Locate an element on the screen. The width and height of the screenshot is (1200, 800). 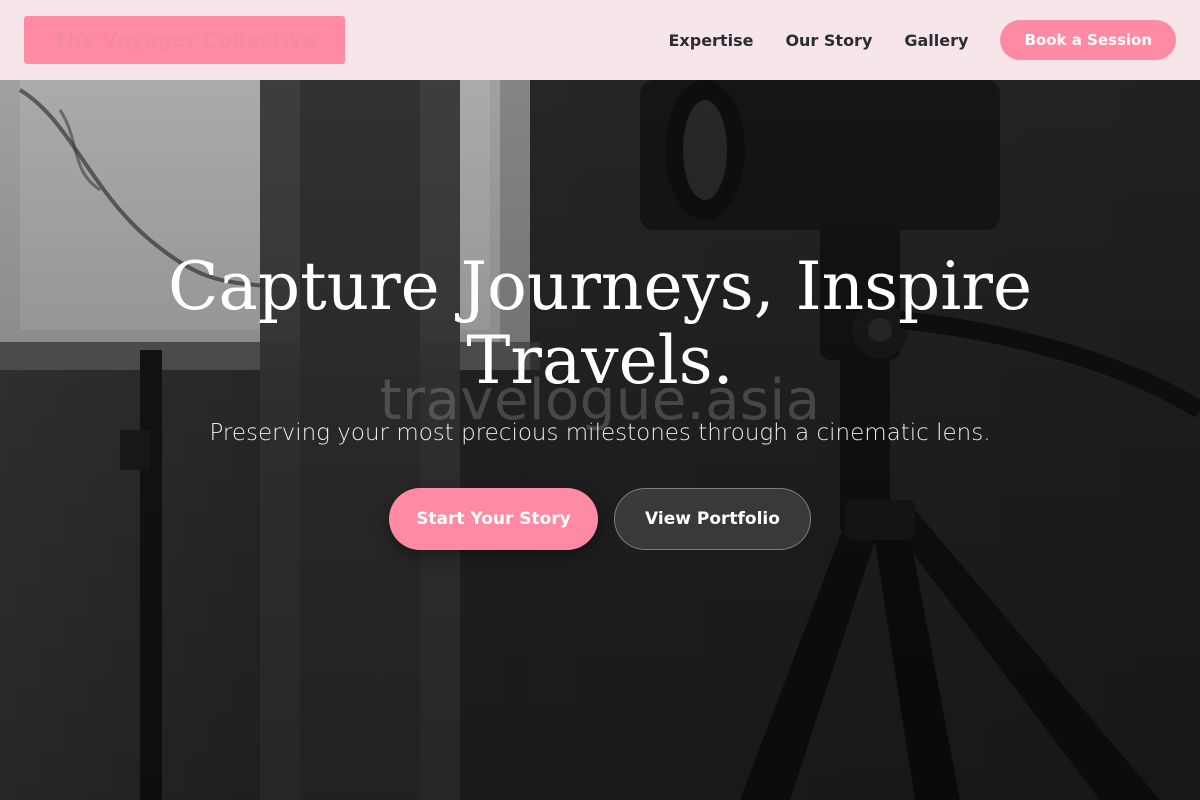
book-session-button: Book a Session is located at coordinates (1088, 40).